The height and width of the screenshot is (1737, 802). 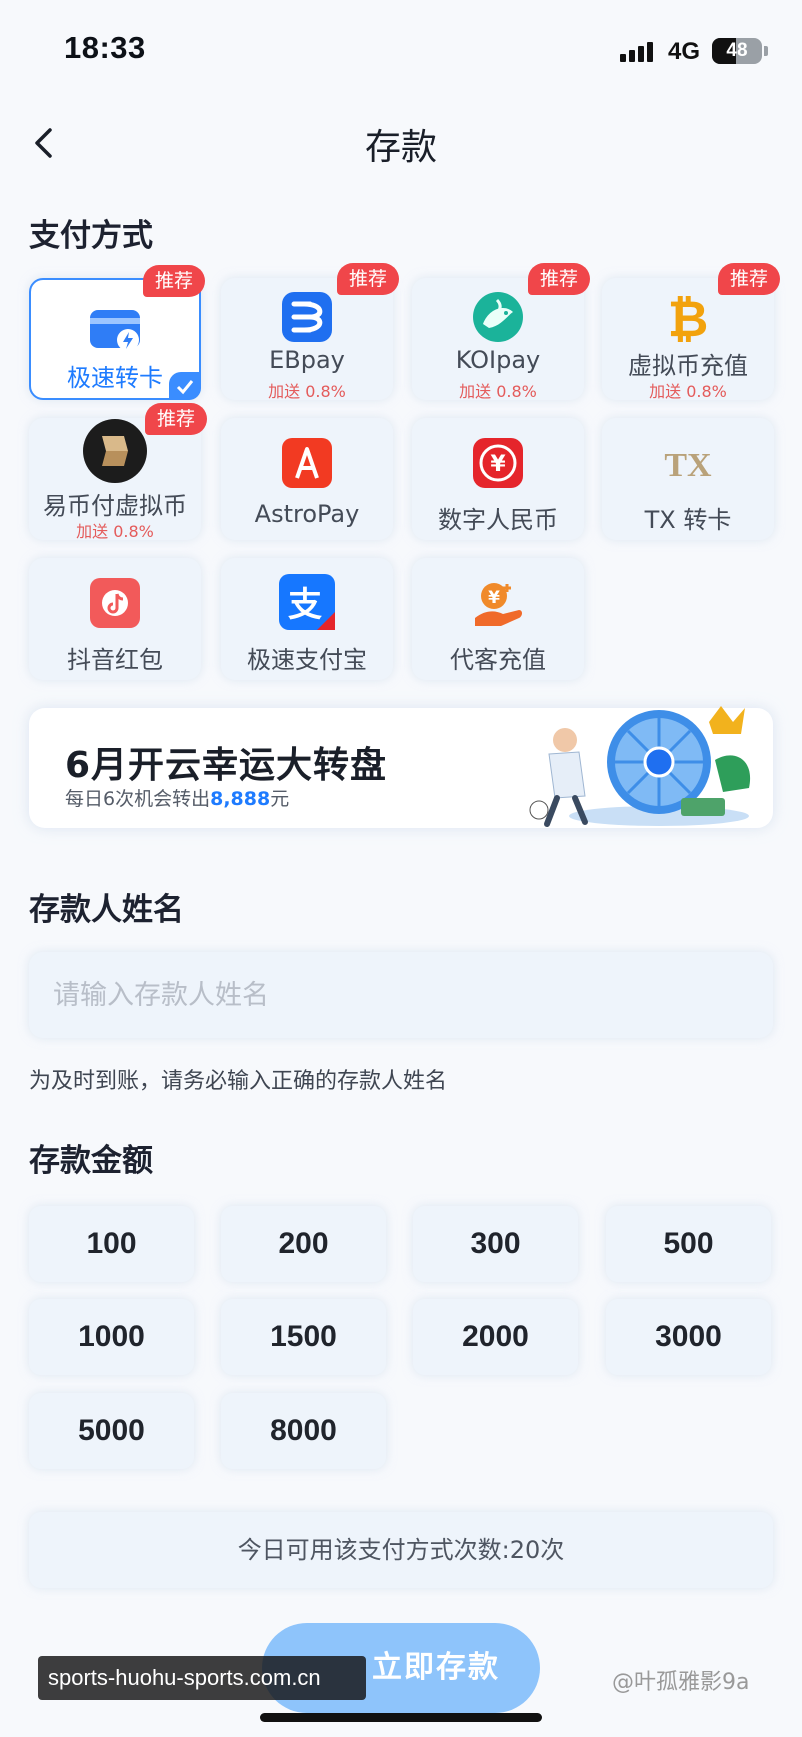 I want to click on payment-method-astropay: AstroPay, so click(x=307, y=479).